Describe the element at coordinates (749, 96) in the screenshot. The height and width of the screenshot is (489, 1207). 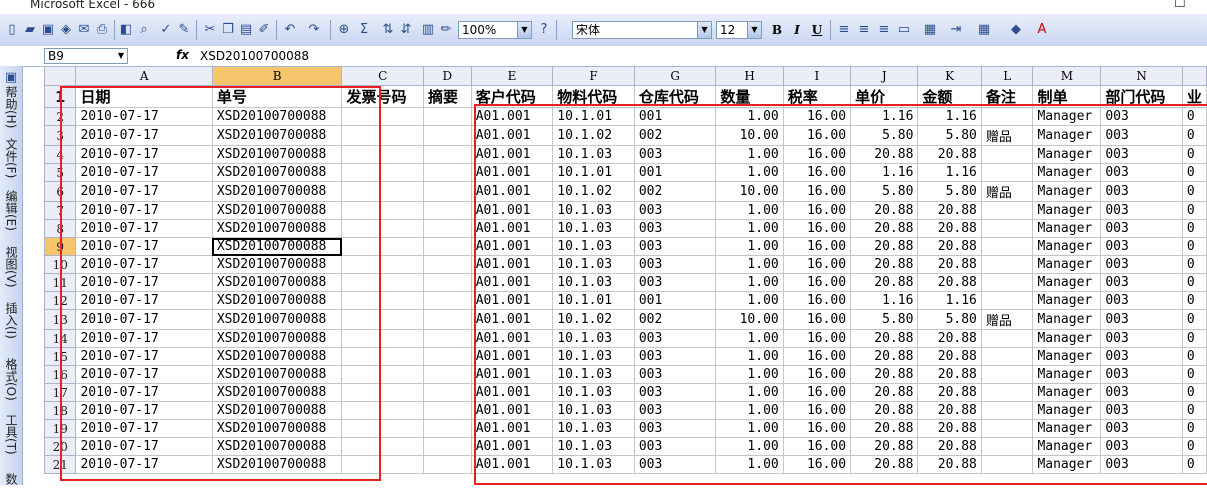
I see `header-cell: 数量` at that location.